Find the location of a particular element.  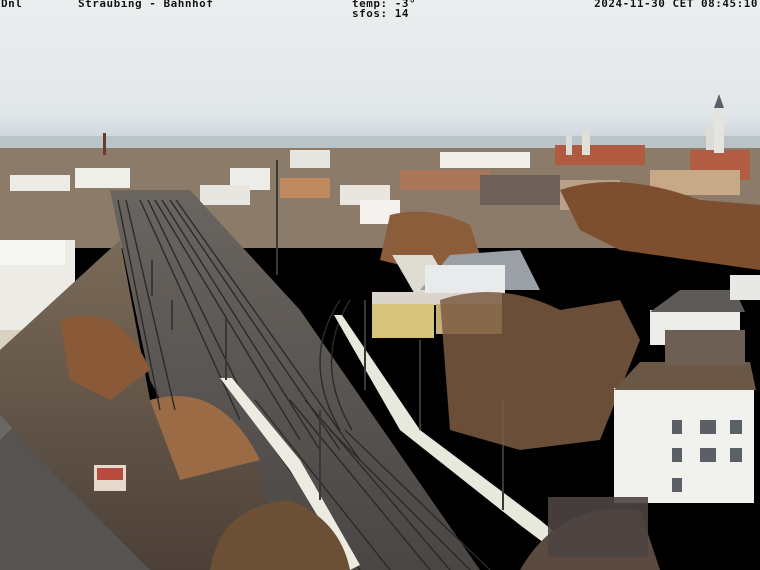

timestamp: 2024-11-30 CET 08:45:10 is located at coordinates (676, 5).